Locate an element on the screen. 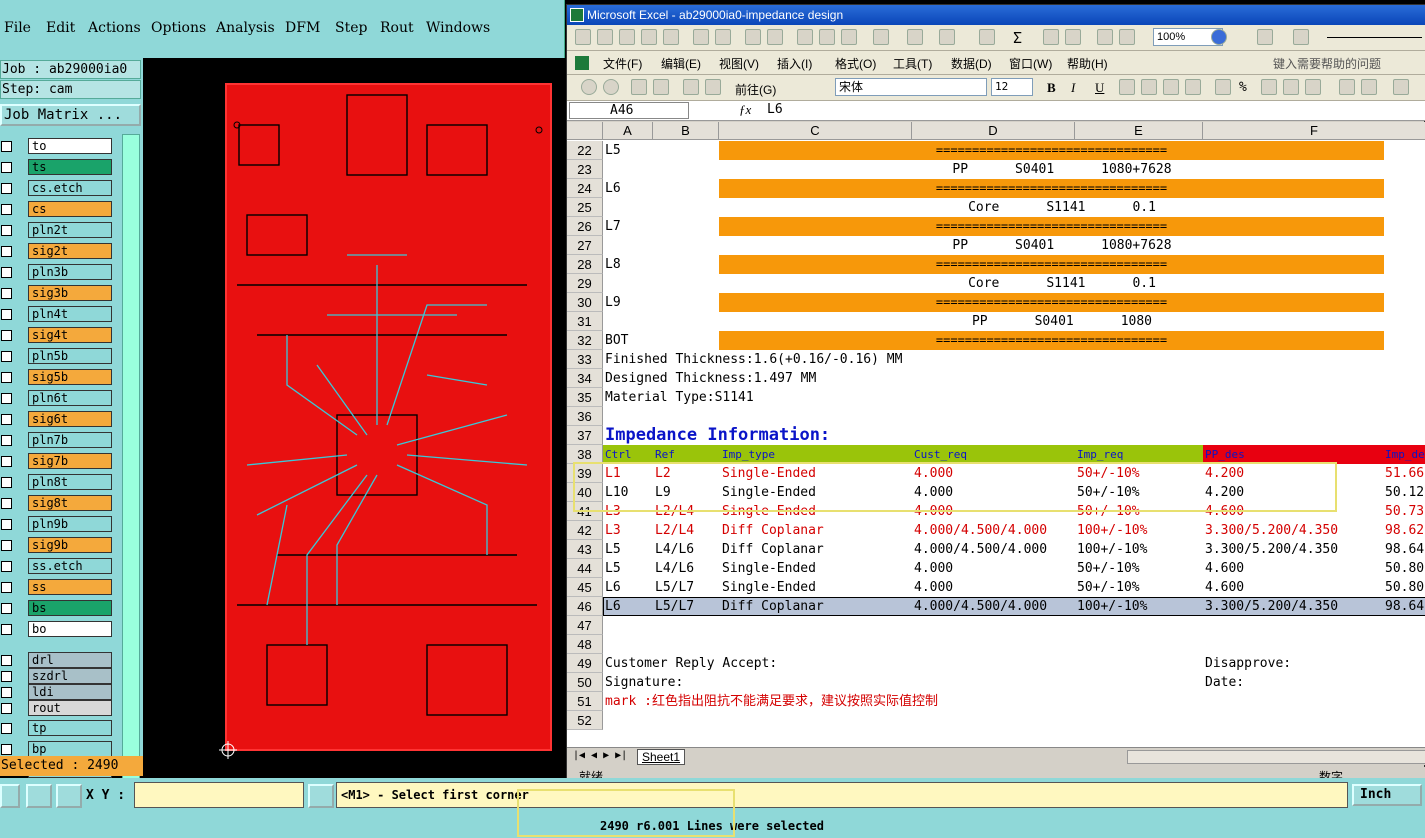 The height and width of the screenshot is (838, 1425). layer-name: pln3b is located at coordinates (70, 272).